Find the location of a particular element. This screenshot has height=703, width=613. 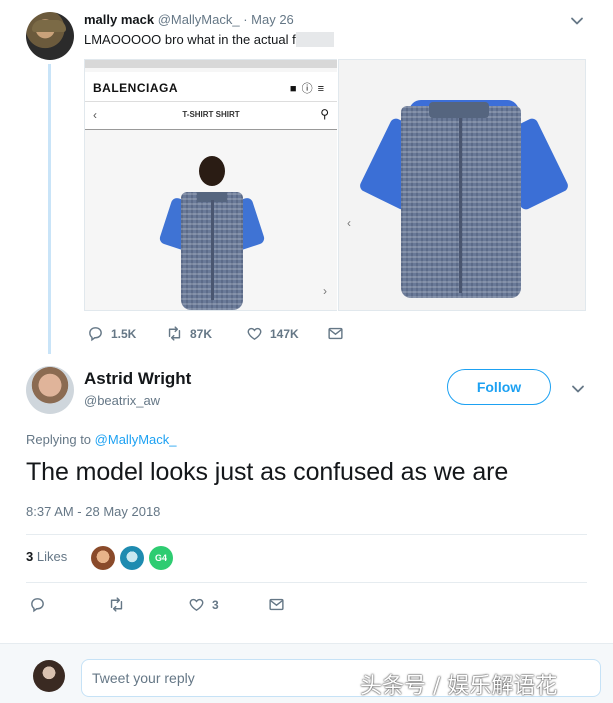

next-arrow-icon: › is located at coordinates (325, 291).